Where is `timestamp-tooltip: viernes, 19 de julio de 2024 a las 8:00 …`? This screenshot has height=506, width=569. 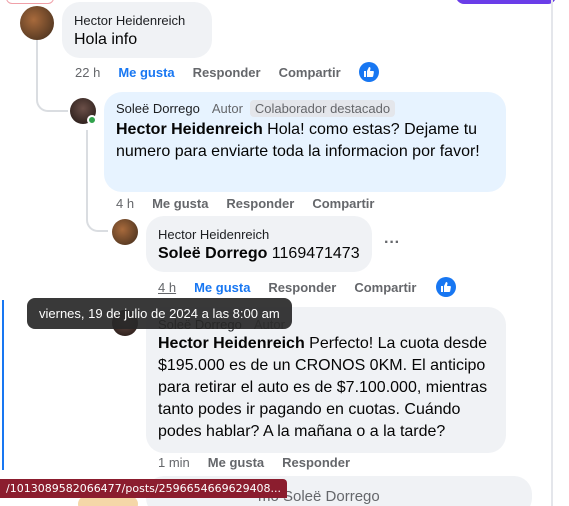 timestamp-tooltip: viernes, 19 de julio de 2024 a las 8:00 … is located at coordinates (159, 313).